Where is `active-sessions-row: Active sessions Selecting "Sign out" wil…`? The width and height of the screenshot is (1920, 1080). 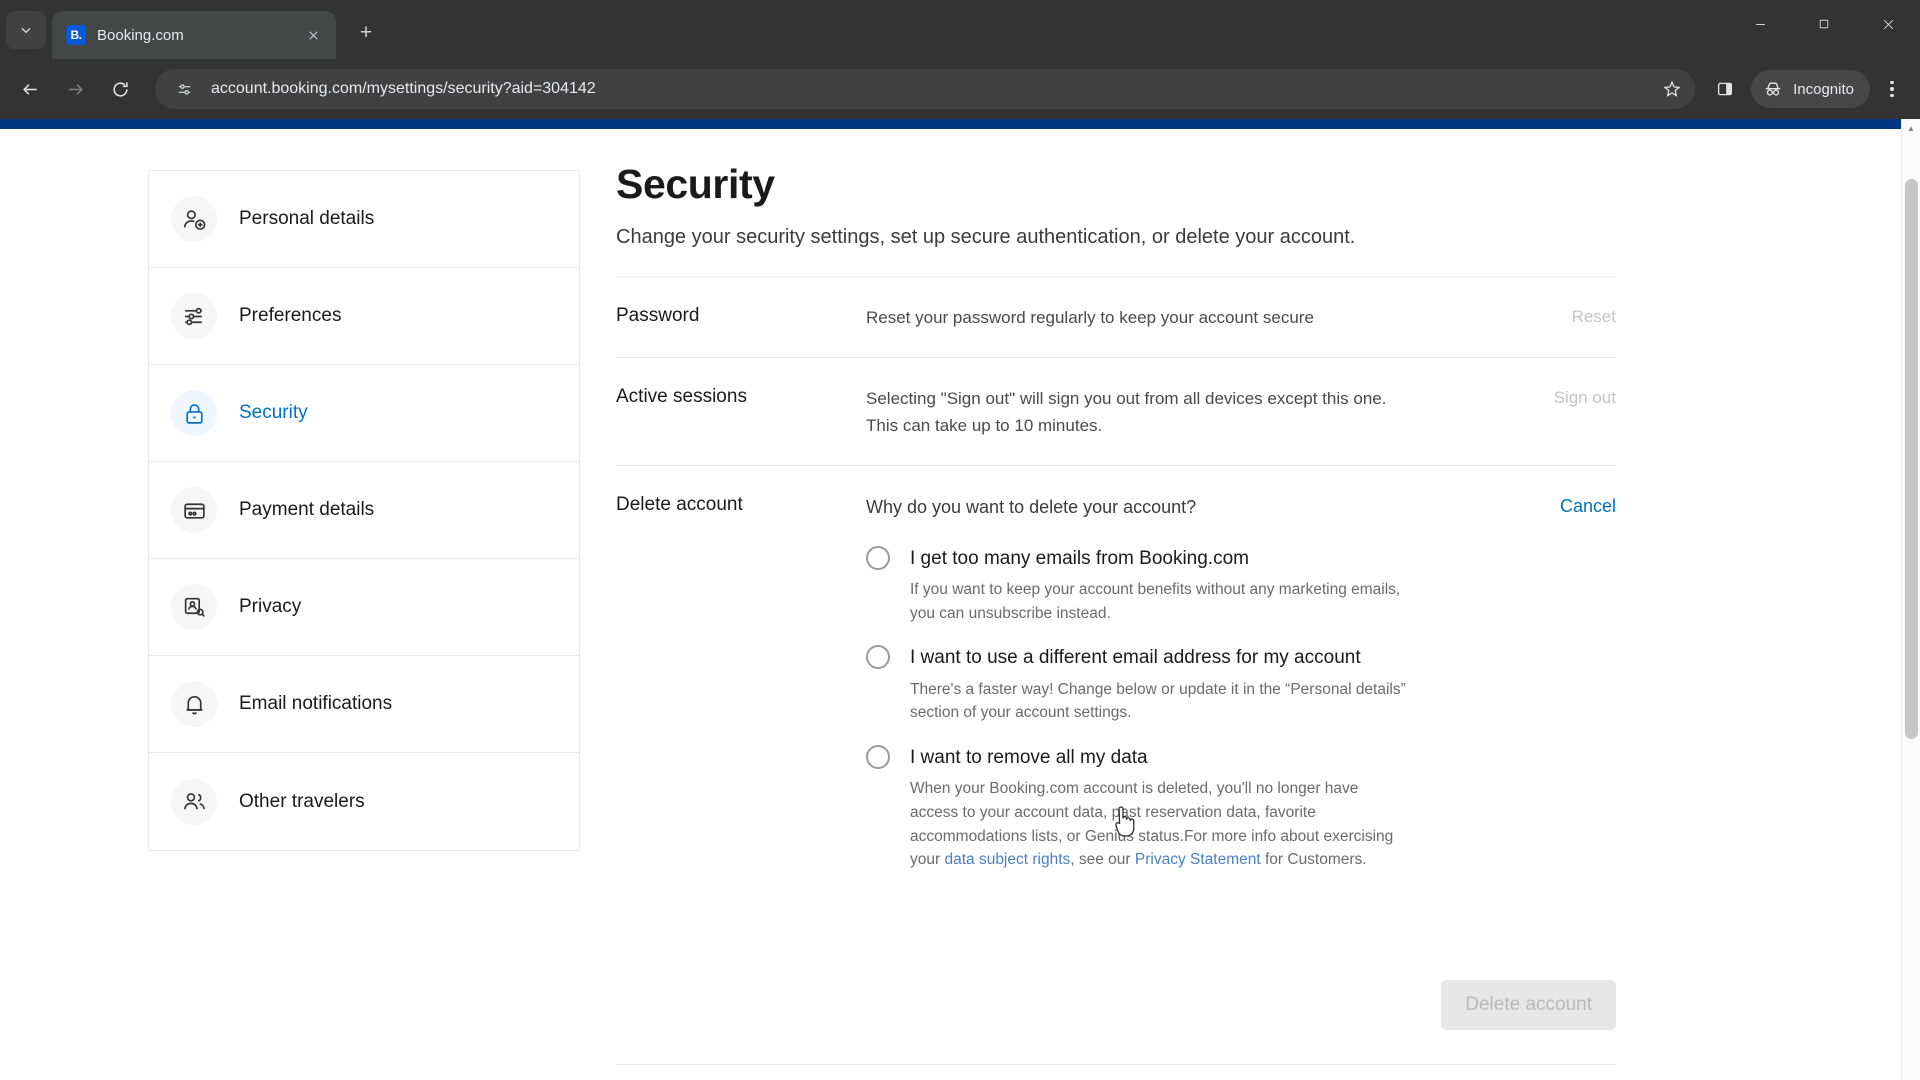
active-sessions-row: Active sessions Selecting "Sign out" wil… is located at coordinates (1116, 411).